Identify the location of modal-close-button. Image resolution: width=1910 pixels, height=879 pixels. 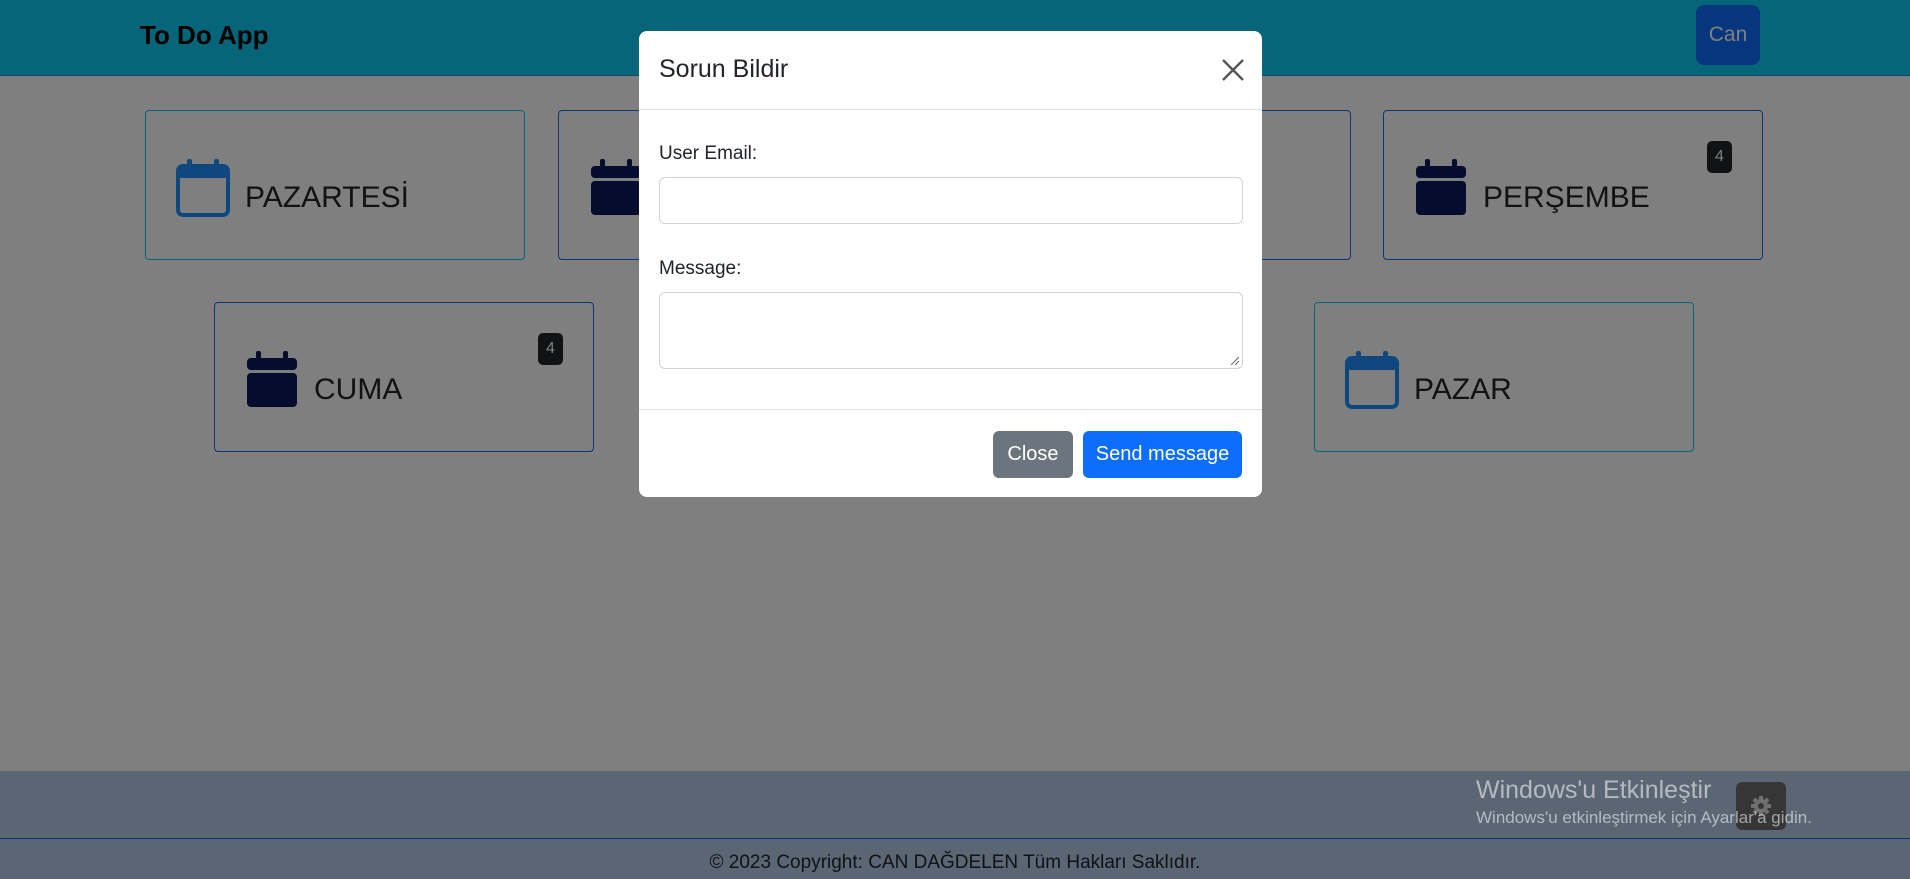
(1233, 70).